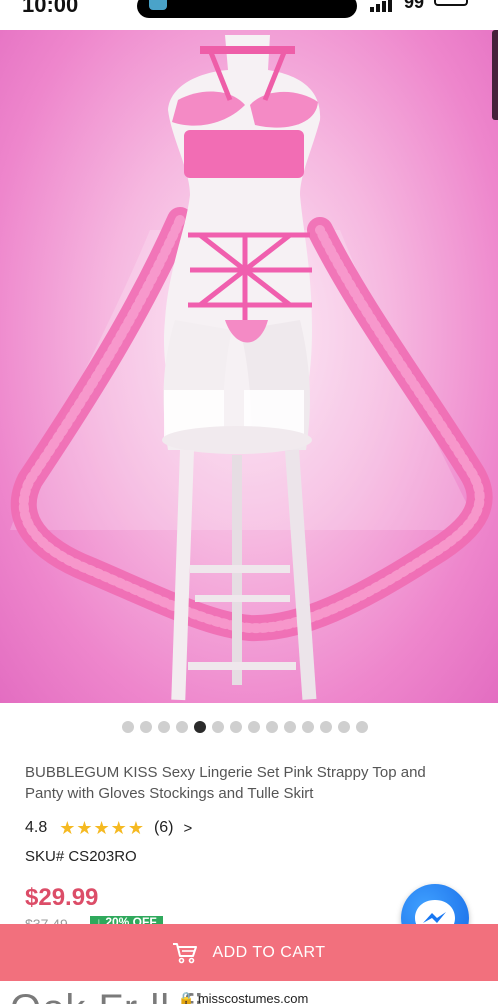 Image resolution: width=498 pixels, height=1004 pixels. What do you see at coordinates (381, 6) in the screenshot?
I see `signal-icon` at bounding box center [381, 6].